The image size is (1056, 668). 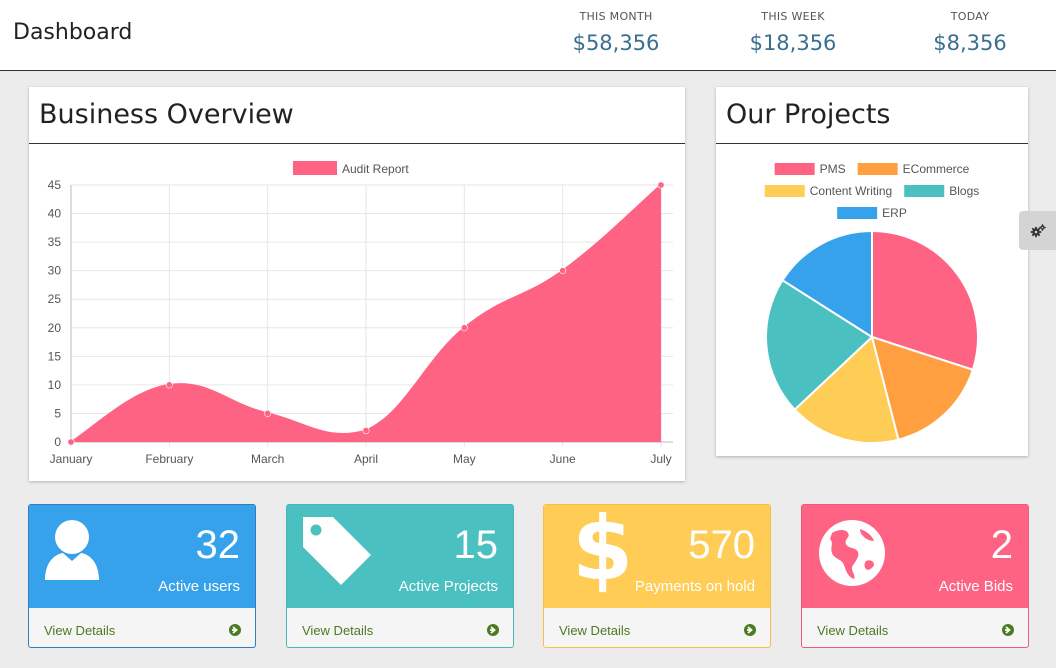 I want to click on card-number: 15, so click(x=476, y=545).